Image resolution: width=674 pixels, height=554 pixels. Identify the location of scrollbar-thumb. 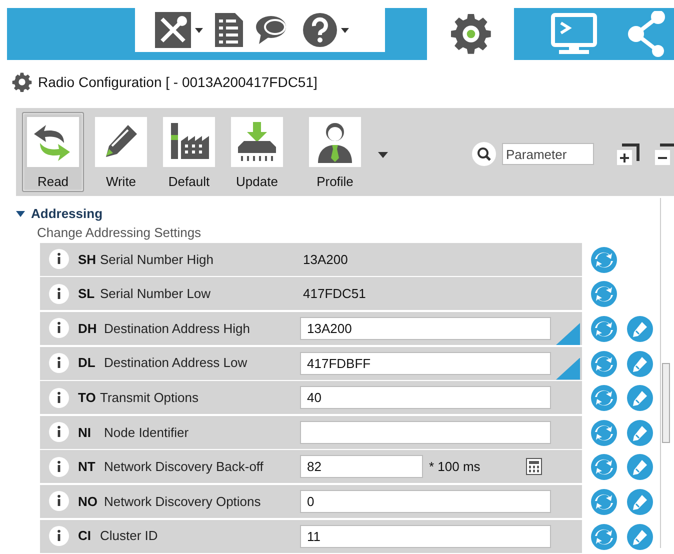
(666, 403).